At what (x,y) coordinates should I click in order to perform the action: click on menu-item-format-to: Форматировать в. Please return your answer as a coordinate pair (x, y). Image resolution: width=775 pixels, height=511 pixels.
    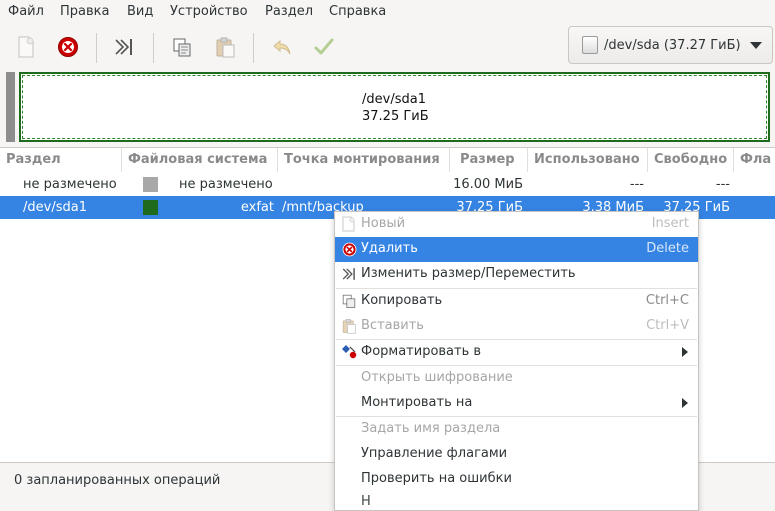
    Looking at the image, I should click on (516, 352).